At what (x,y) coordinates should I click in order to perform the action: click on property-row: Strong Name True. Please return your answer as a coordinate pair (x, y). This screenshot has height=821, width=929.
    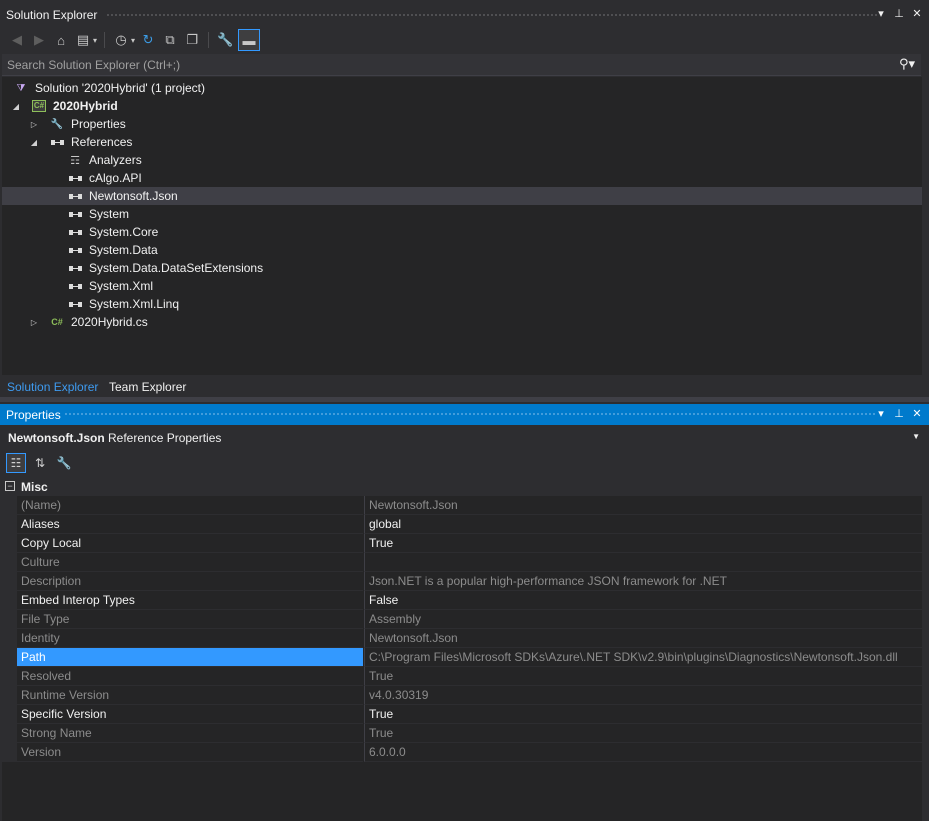
    Looking at the image, I should click on (462, 733).